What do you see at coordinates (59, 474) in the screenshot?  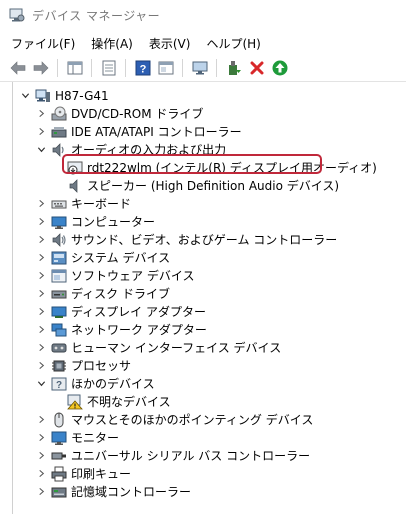 I see `printer-icon` at bounding box center [59, 474].